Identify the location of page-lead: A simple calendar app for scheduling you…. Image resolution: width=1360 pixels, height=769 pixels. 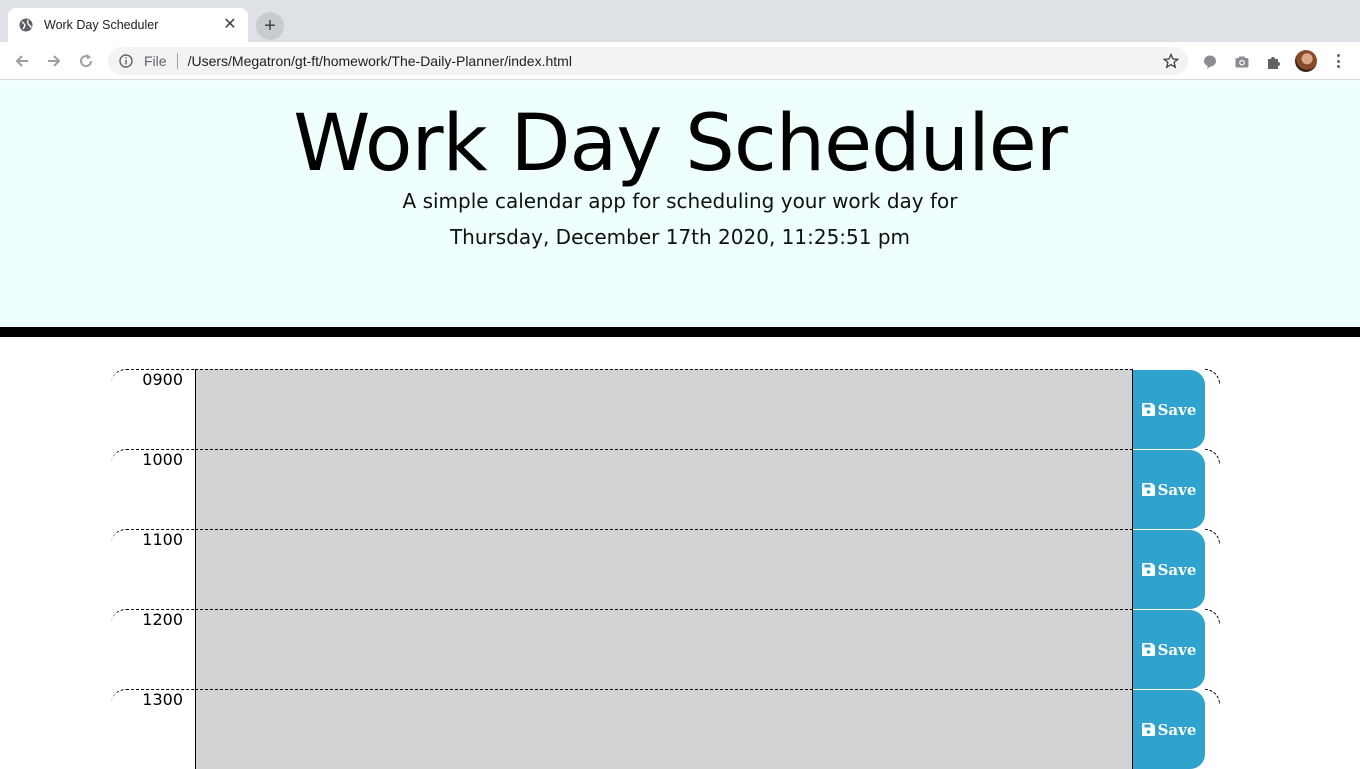
(680, 201).